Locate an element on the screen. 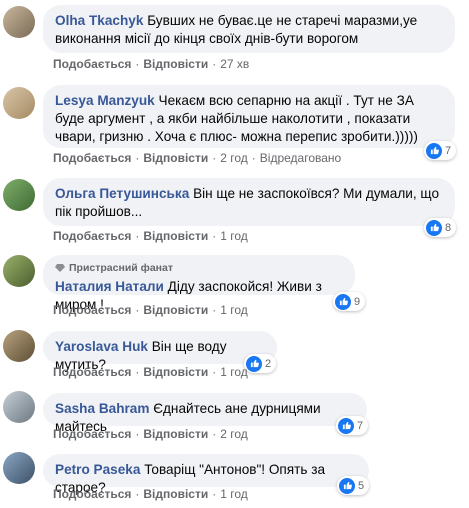 This screenshot has height=508, width=469. reaction-count: 8 is located at coordinates (440, 227).